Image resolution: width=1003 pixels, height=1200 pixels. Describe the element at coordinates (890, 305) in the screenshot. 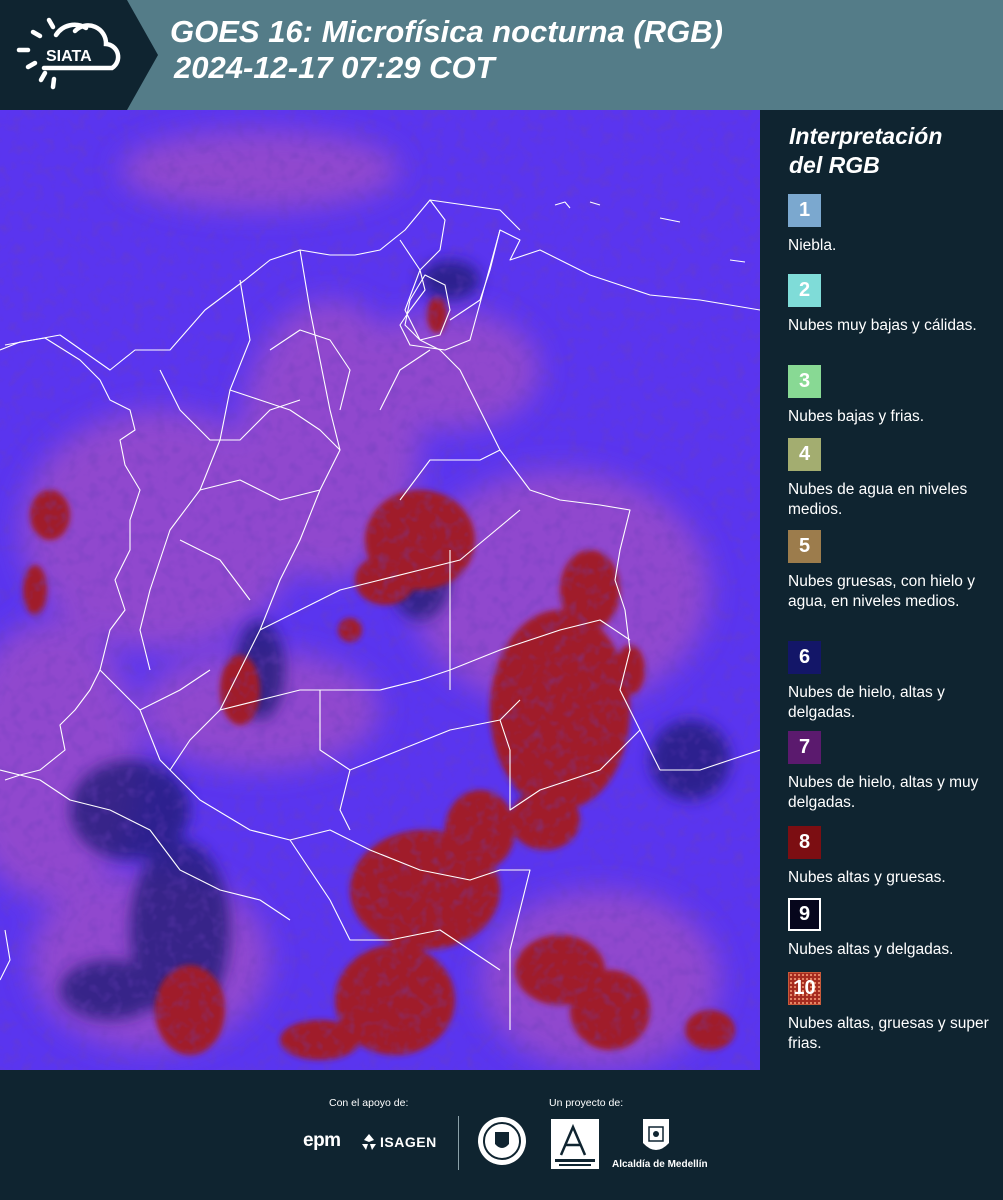

I see `legend-item-nubes-muy-bajas: 2 Nubes muy bajas y cálidas.` at that location.